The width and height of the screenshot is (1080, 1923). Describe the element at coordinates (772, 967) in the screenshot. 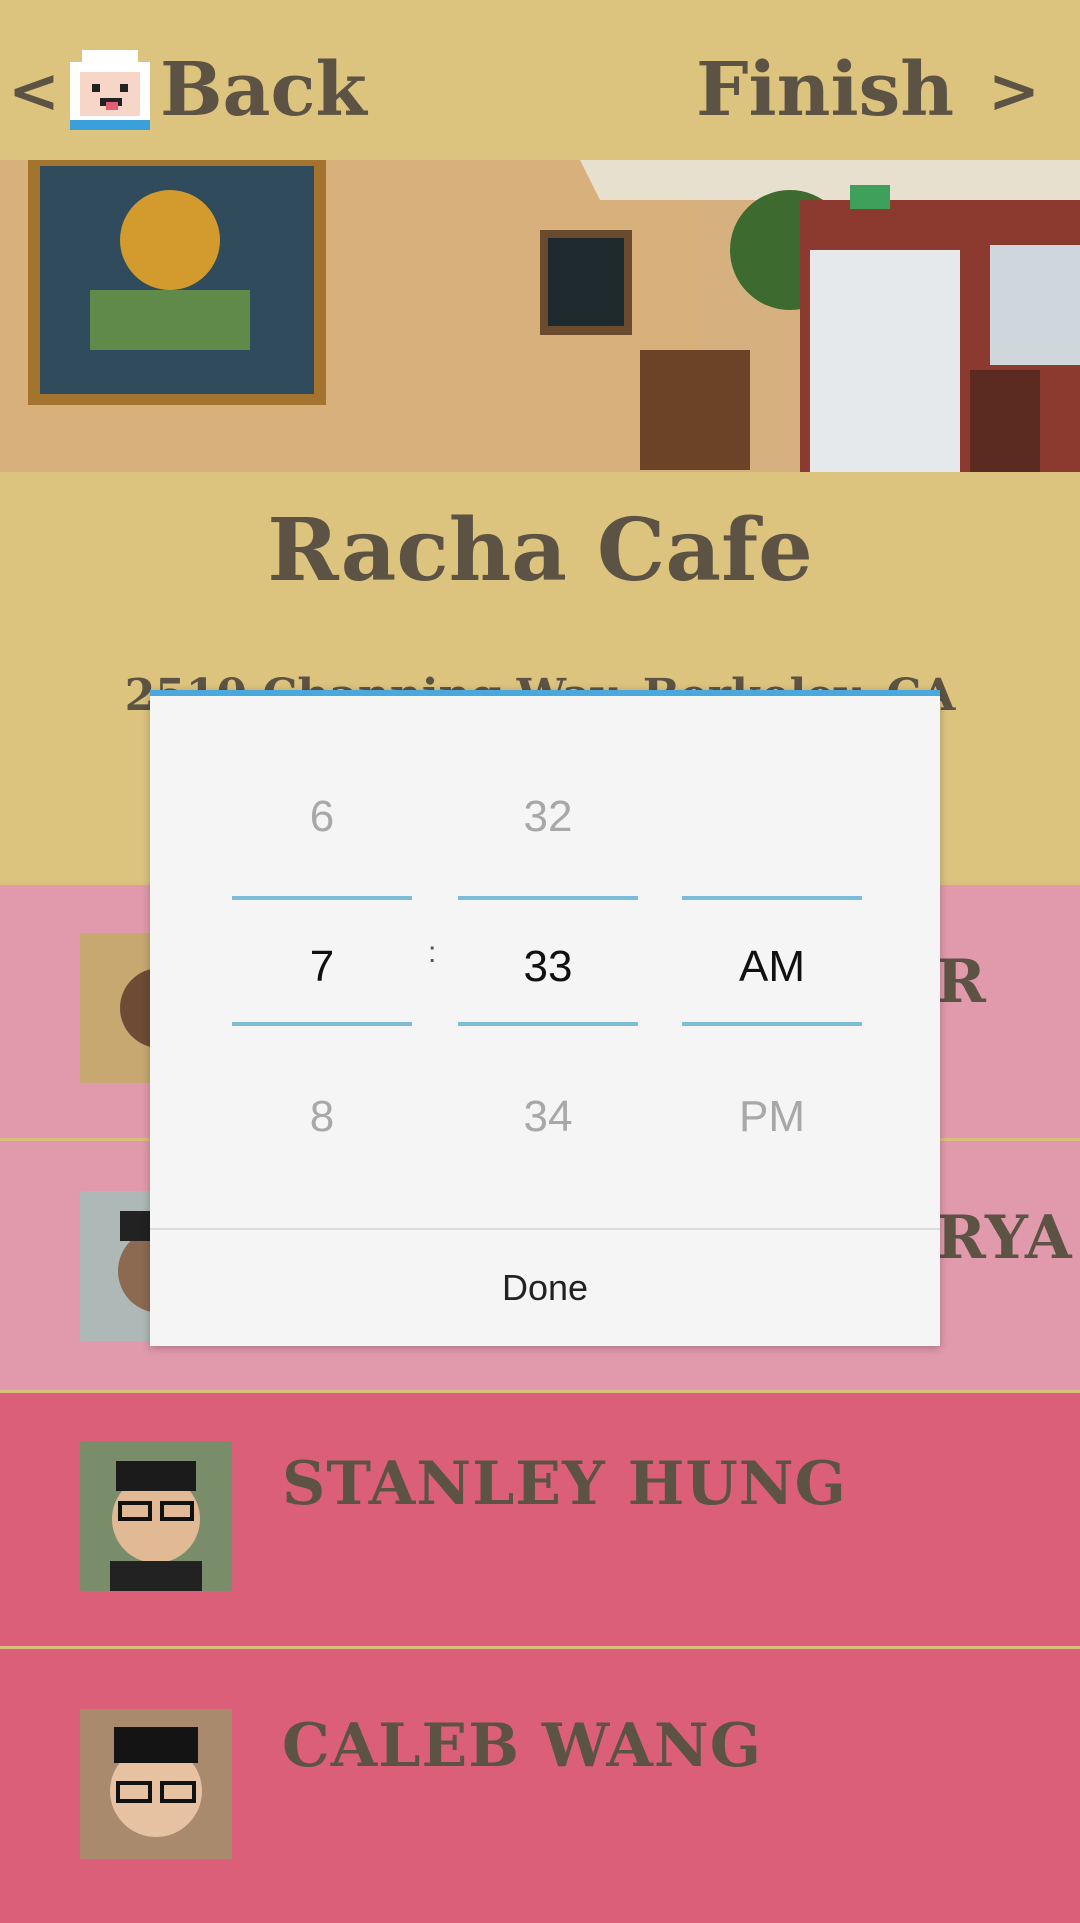

I see `period-selected: AM` at that location.